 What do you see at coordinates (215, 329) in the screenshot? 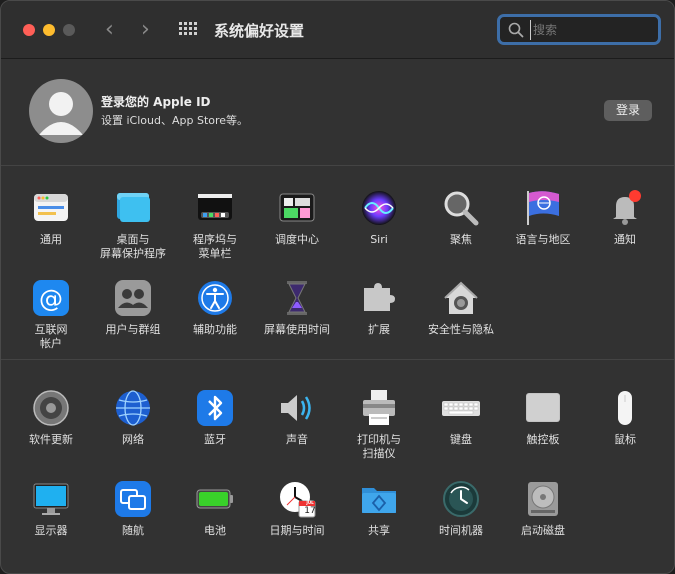
I see `pane-label: 辅助功能` at bounding box center [215, 329].